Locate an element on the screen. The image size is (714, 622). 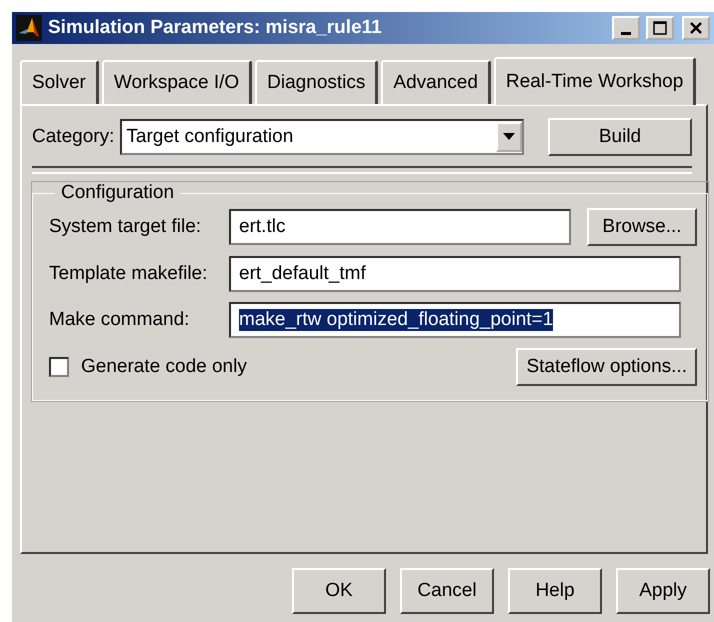
minimize-icon is located at coordinates (626, 33).